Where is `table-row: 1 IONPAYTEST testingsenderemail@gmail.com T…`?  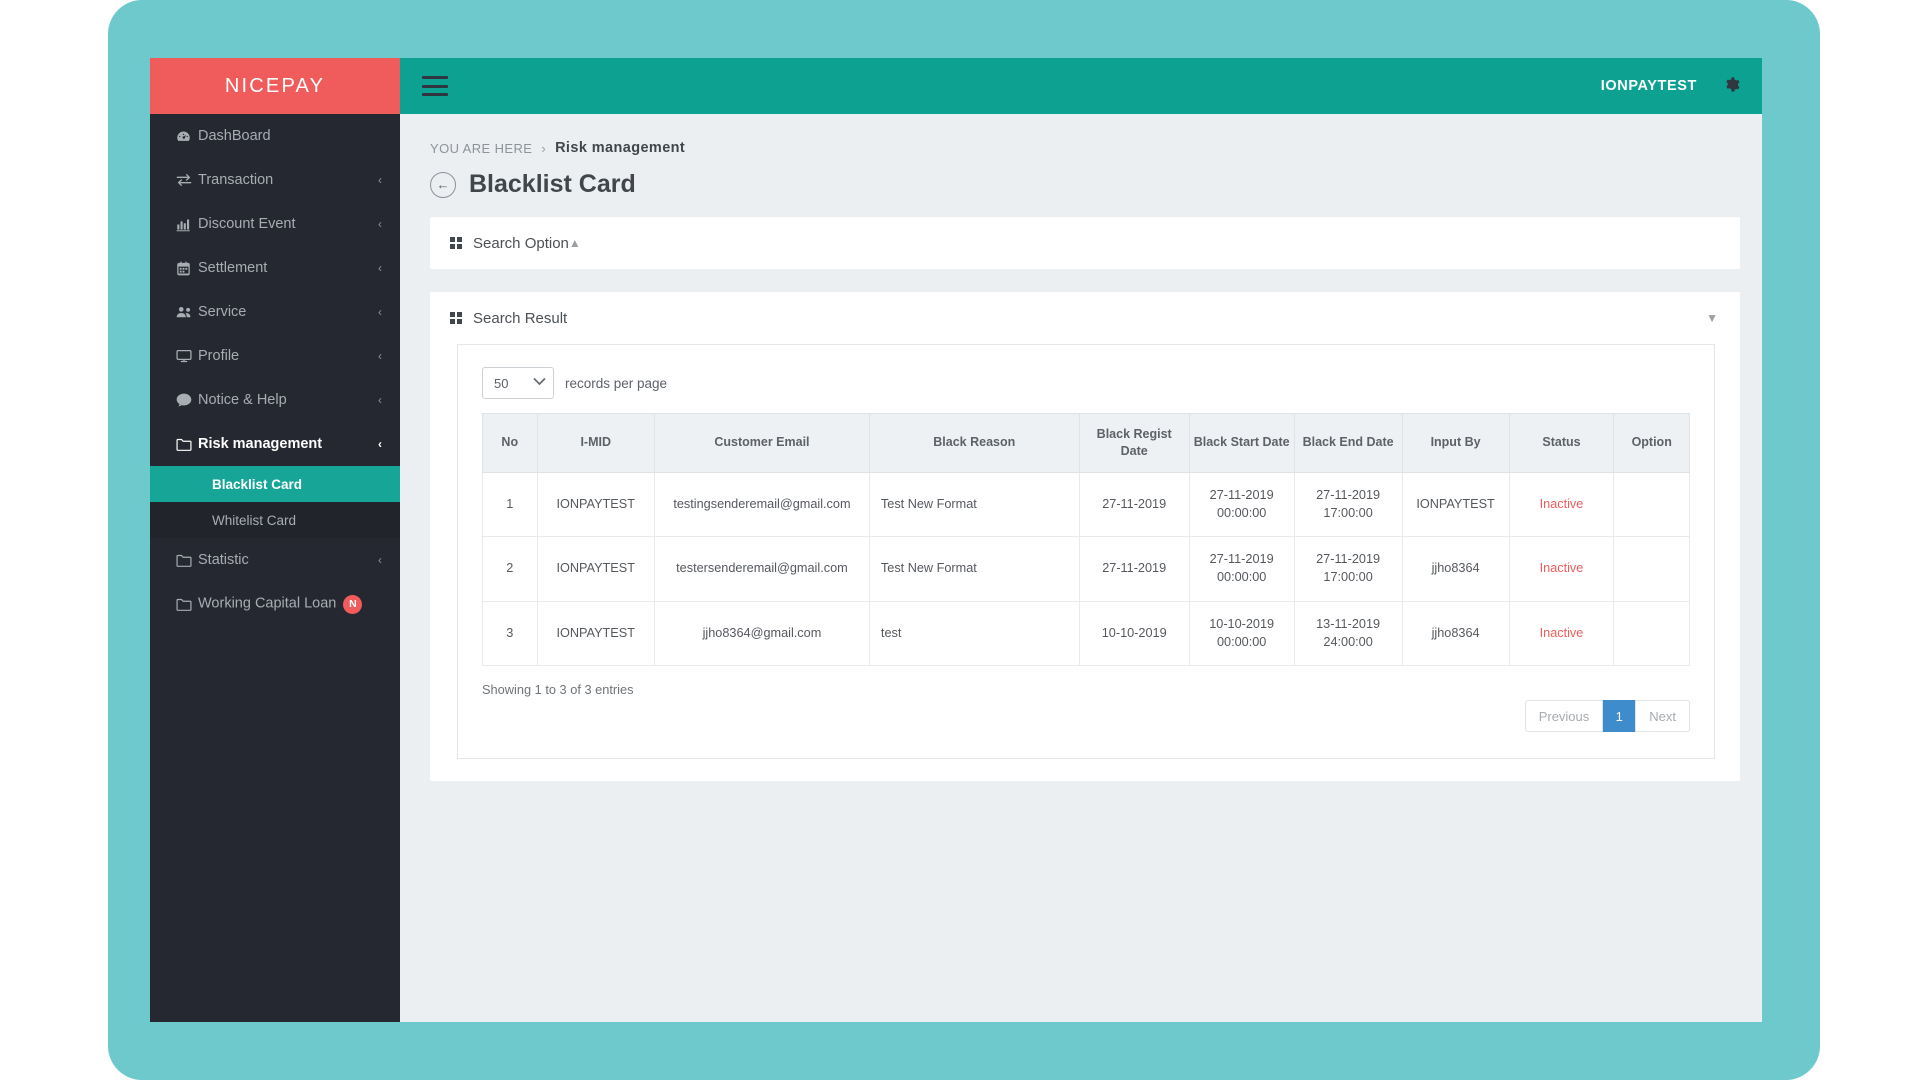
table-row: 1 IONPAYTEST testingsenderemail@gmail.com T… is located at coordinates (1086, 504).